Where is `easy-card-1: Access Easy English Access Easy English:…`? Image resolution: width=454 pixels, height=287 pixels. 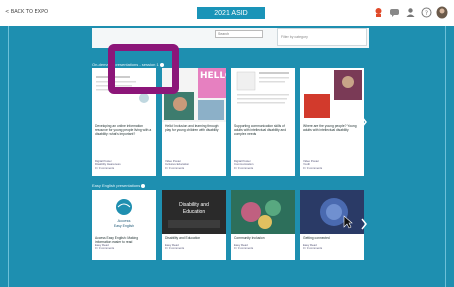 easy-card-1: Access Easy English Access Easy English:… is located at coordinates (124, 225).